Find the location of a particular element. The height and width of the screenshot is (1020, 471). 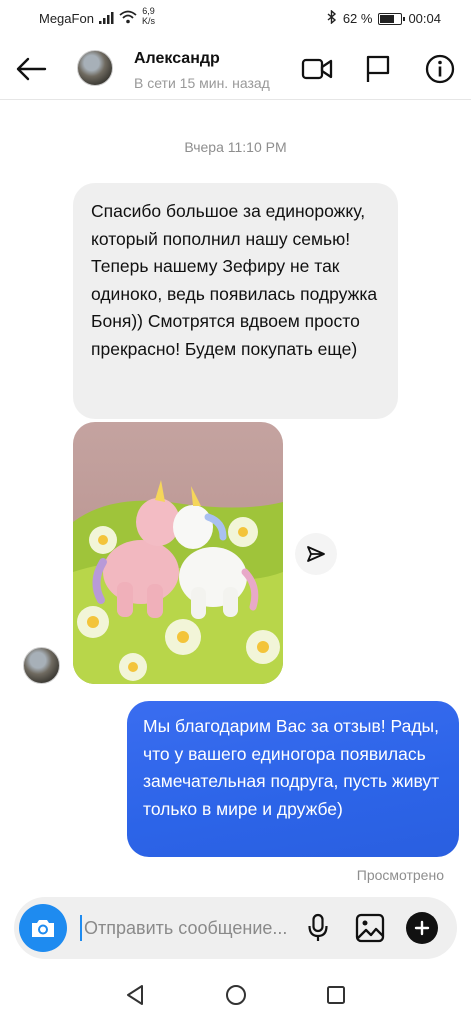

sender-avatar is located at coordinates (41, 665).